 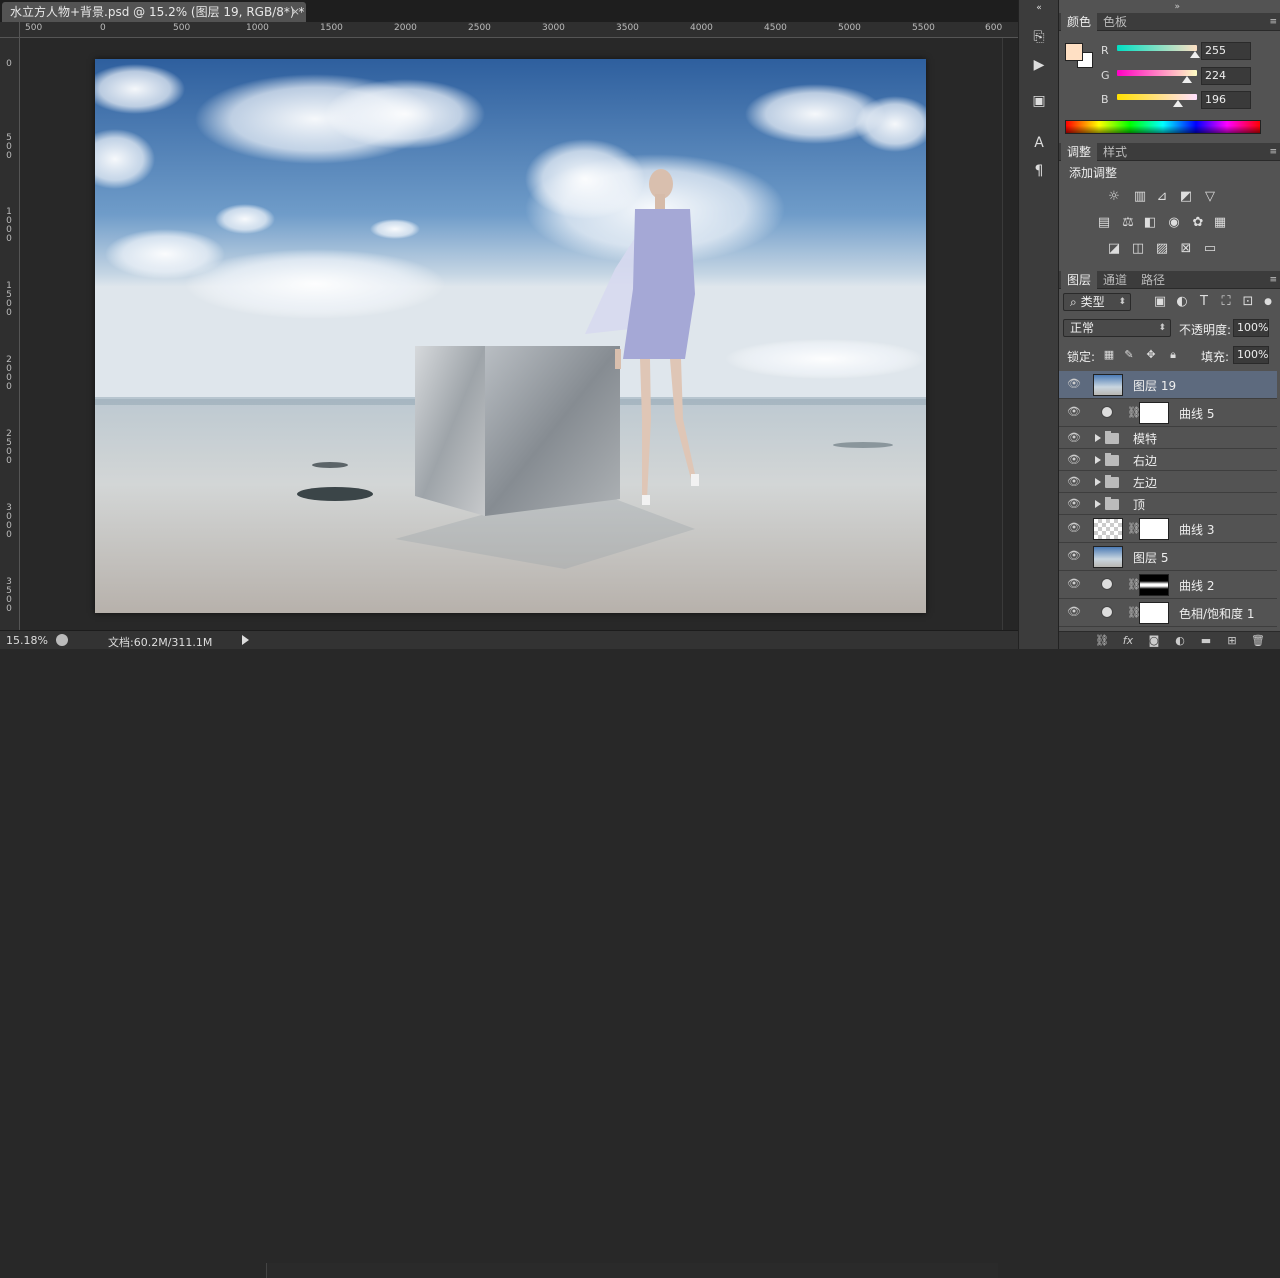 I want to click on layer-row: 👁︎ 左边, so click(x=1168, y=482).